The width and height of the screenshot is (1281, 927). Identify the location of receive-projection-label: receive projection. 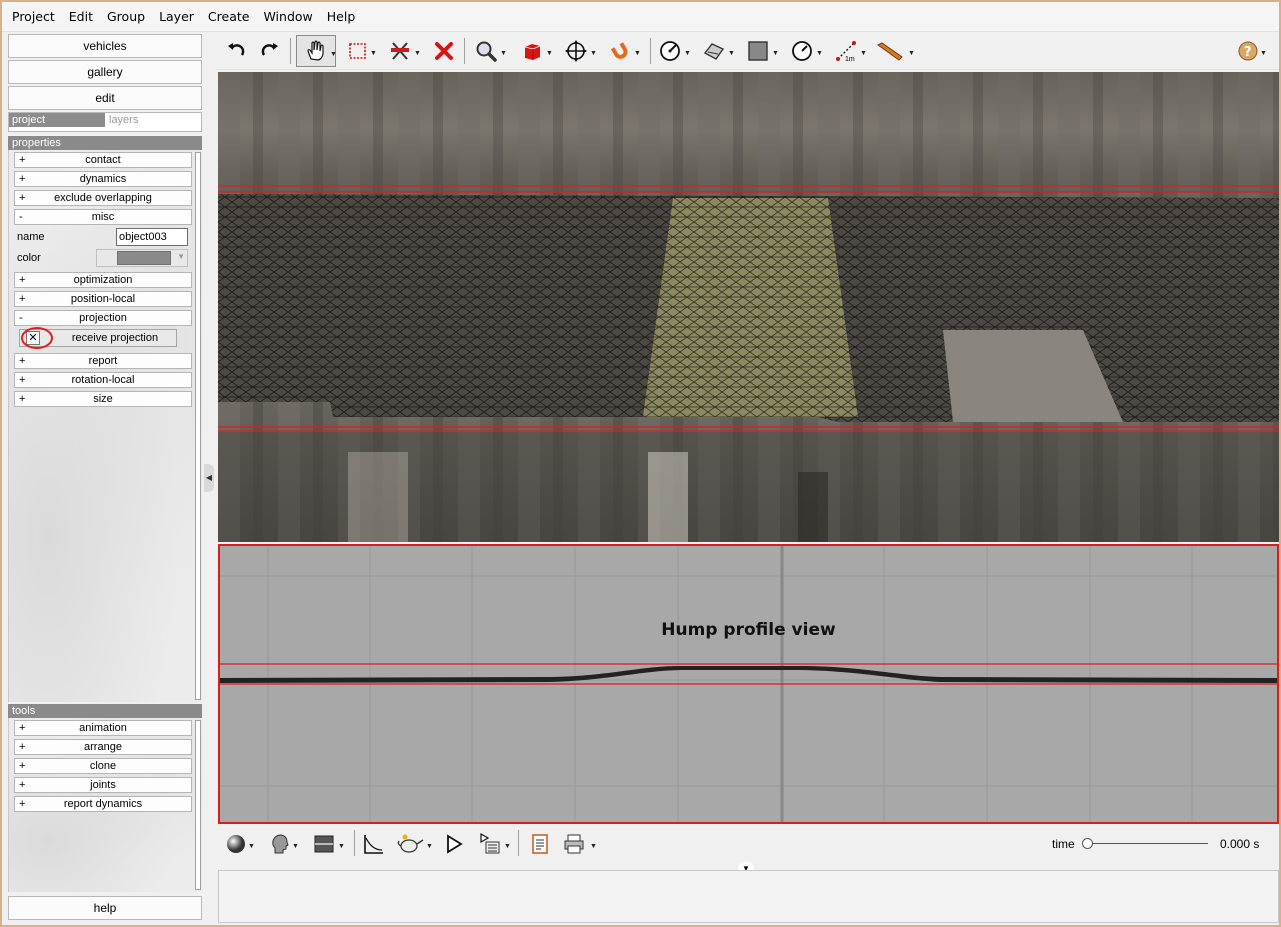
(115, 338).